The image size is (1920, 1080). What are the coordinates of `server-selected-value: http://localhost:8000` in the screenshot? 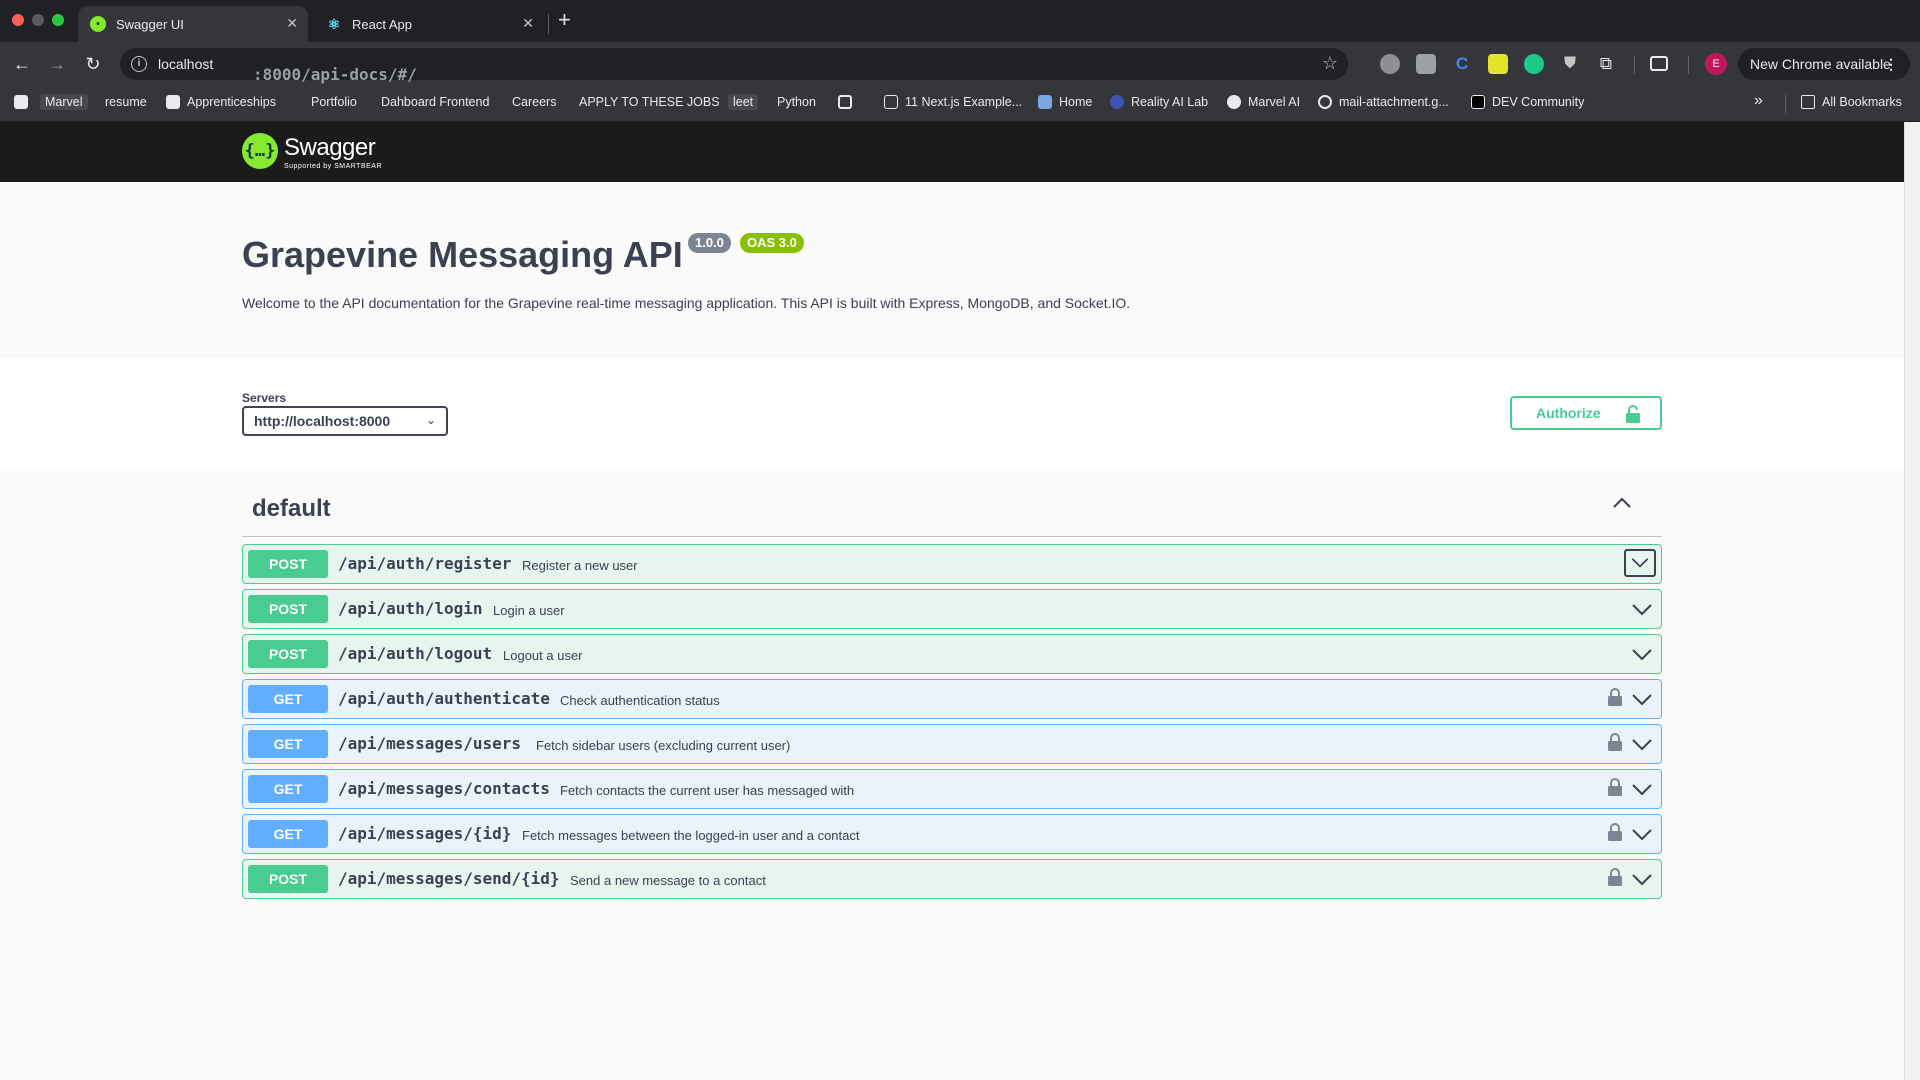 It's located at (322, 421).